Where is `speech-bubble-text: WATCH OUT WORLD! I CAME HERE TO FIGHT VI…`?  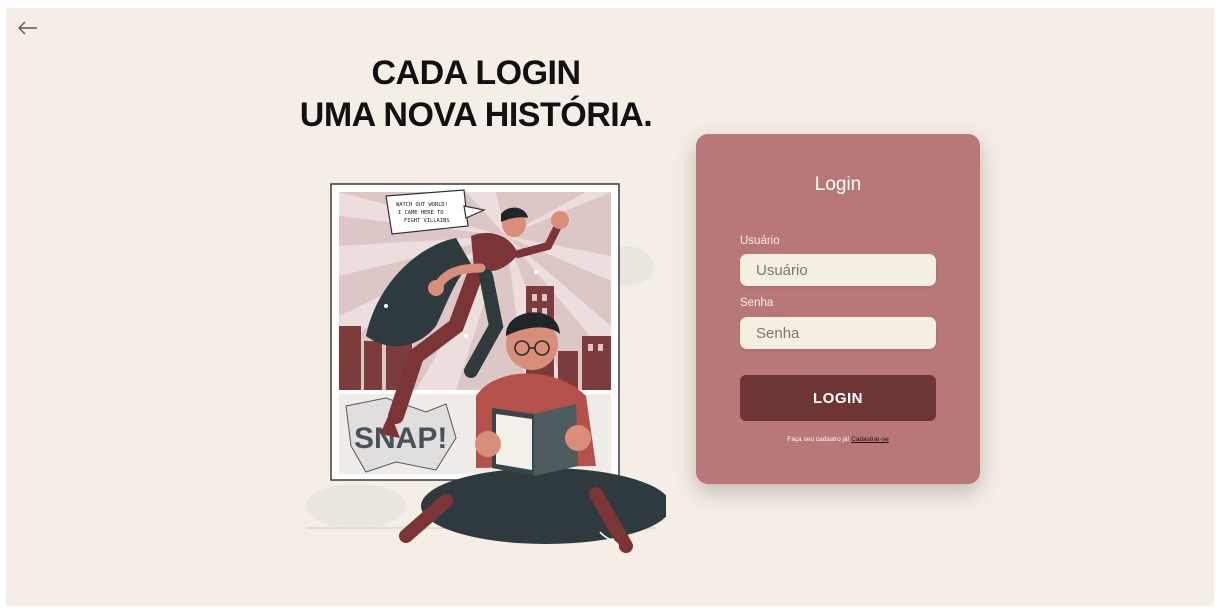
speech-bubble-text: WATCH OUT WORLD! I CAME HERE TO FIGHT VI… is located at coordinates (423, 213).